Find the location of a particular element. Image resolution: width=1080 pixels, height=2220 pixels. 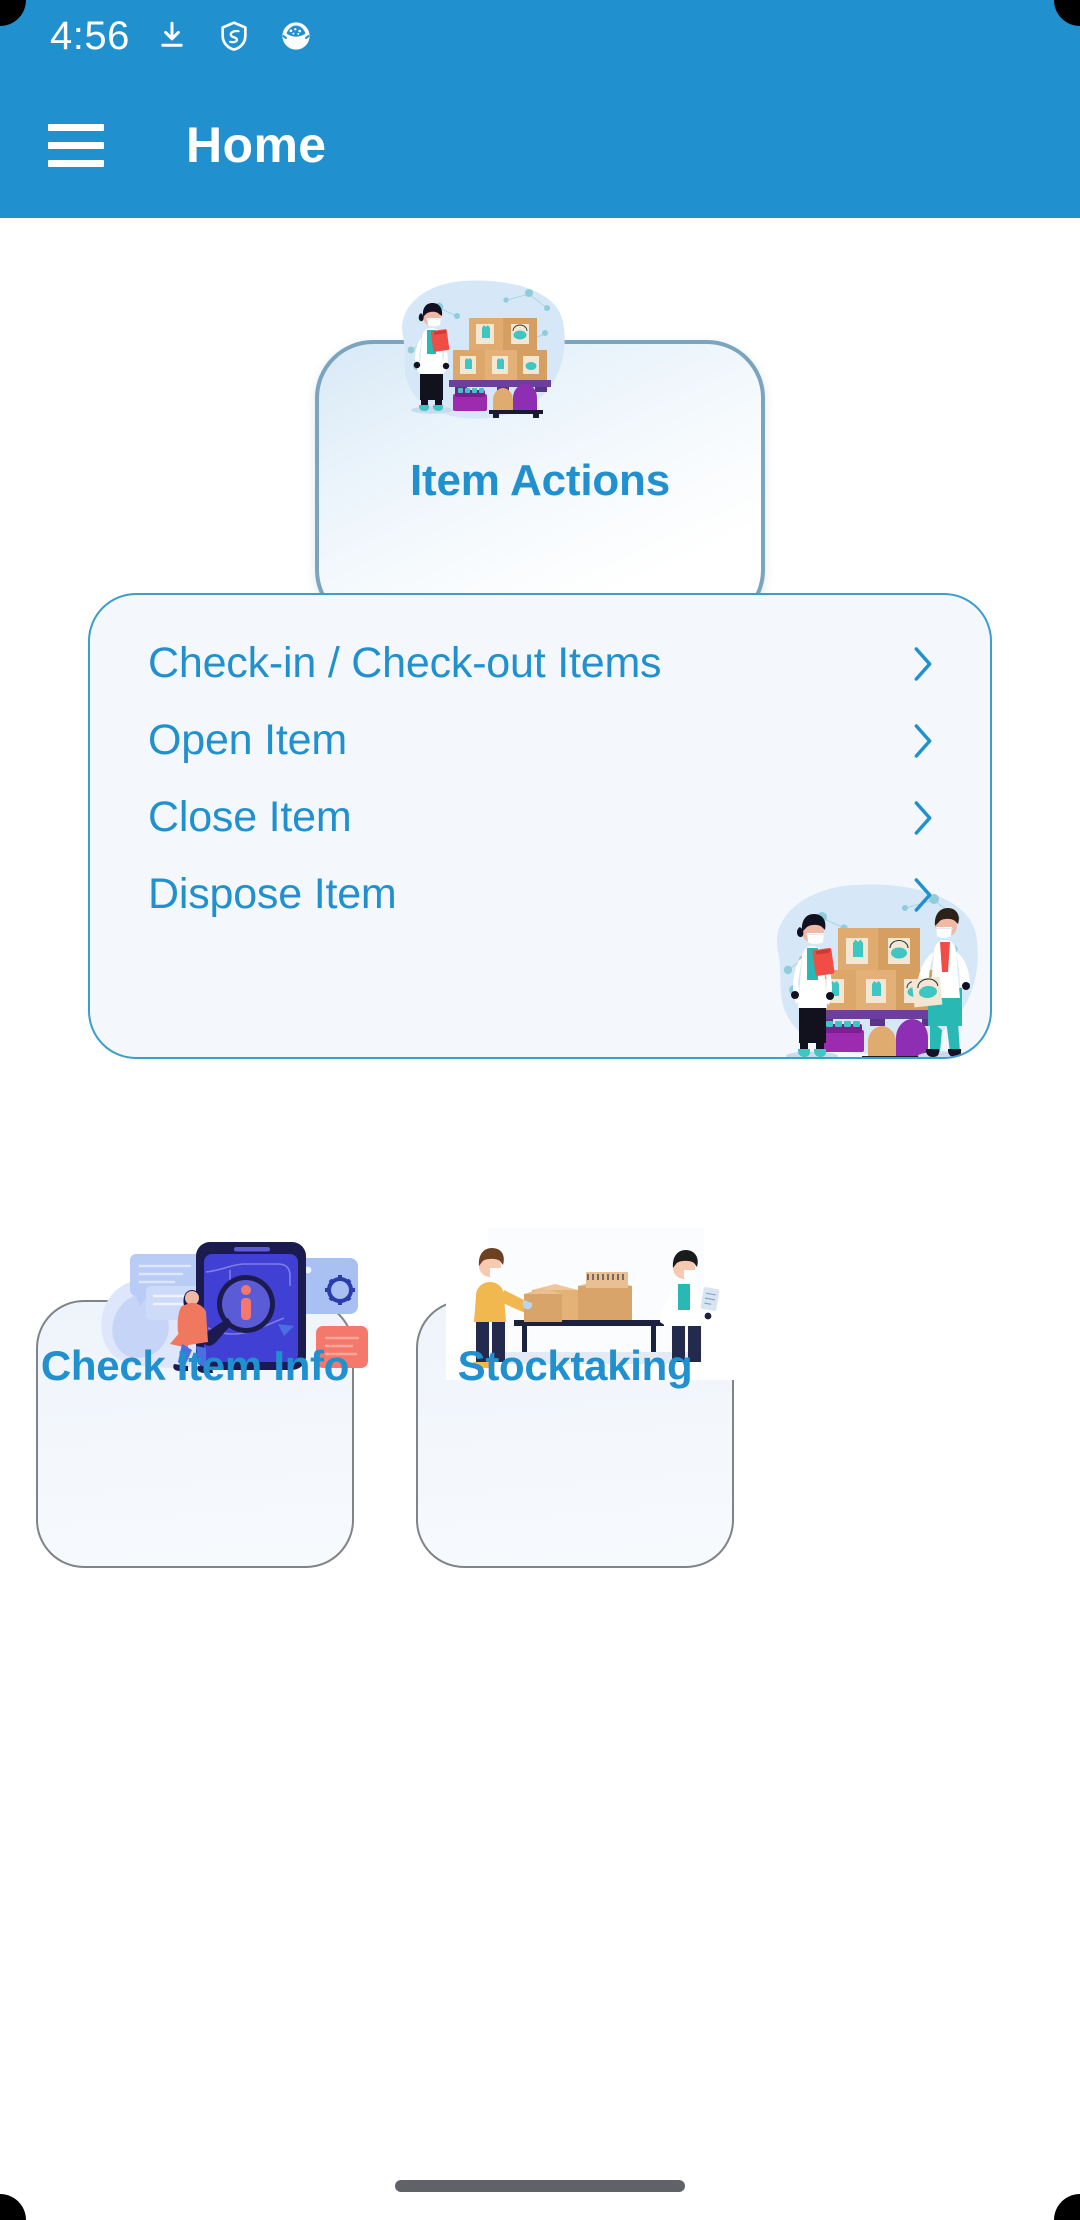

page-title: Home is located at coordinates (256, 145).